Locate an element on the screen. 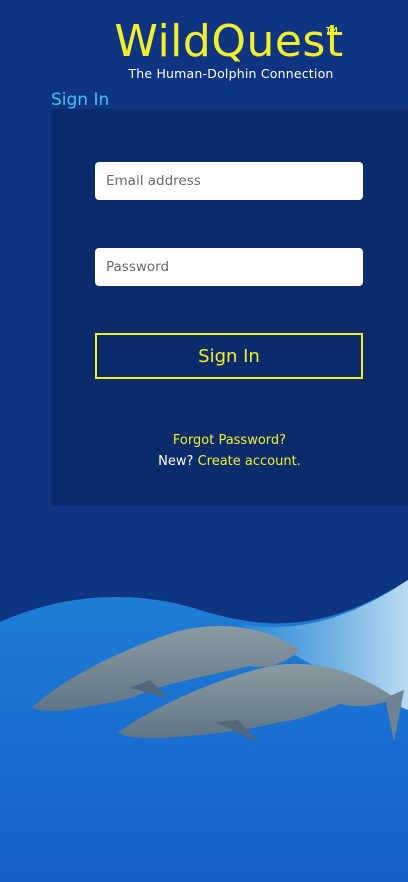 The height and width of the screenshot is (882, 408). brand-logo: WildQuest is located at coordinates (204, 42).